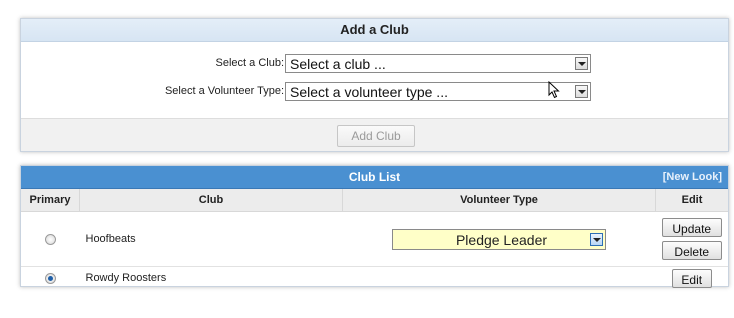 The width and height of the screenshot is (734, 318). What do you see at coordinates (692, 177) in the screenshot?
I see `new-look-link: [New Look]` at bounding box center [692, 177].